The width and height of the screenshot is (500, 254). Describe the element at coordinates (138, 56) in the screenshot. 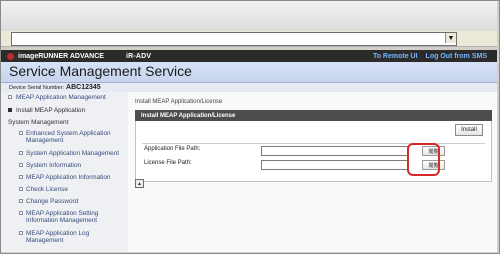

I see `product-name: iR-ADV` at that location.